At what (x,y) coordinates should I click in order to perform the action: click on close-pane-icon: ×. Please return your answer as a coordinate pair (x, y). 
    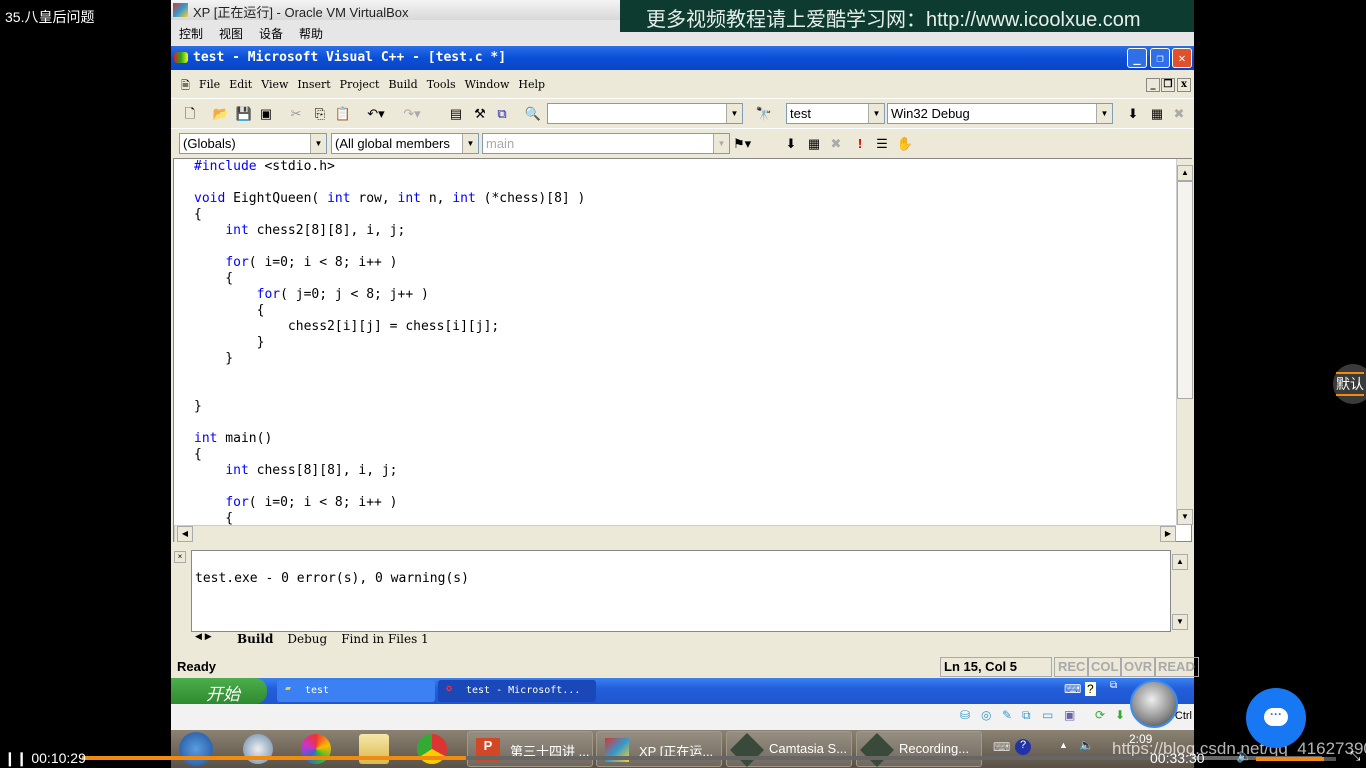
    Looking at the image, I should click on (180, 557).